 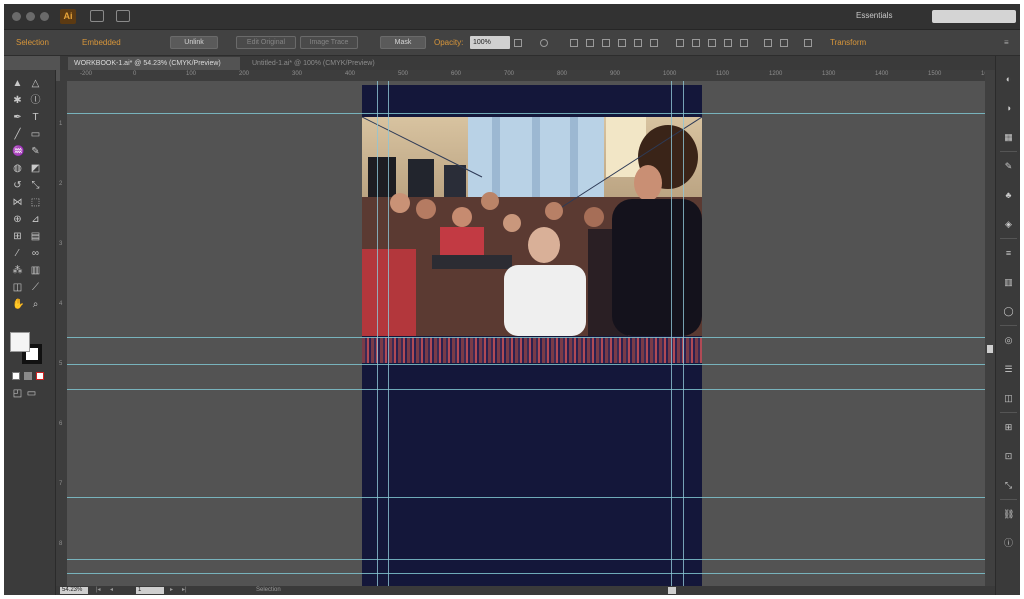 I want to click on status-text: Selection, so click(x=268, y=590).